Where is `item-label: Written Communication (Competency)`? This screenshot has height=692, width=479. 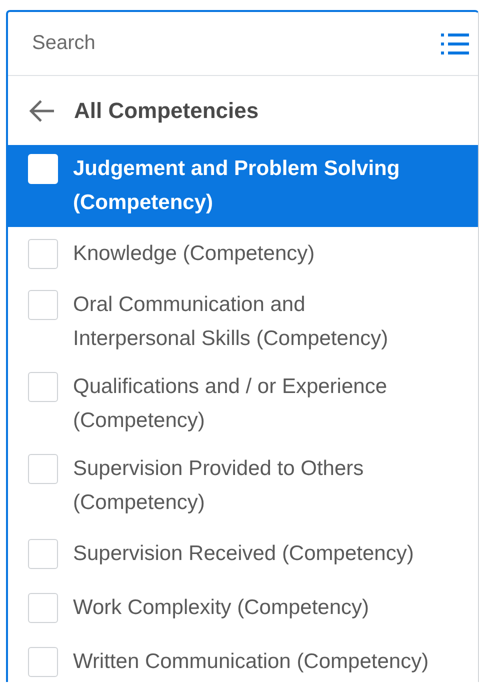
item-label: Written Communication (Competency) is located at coordinates (251, 662).